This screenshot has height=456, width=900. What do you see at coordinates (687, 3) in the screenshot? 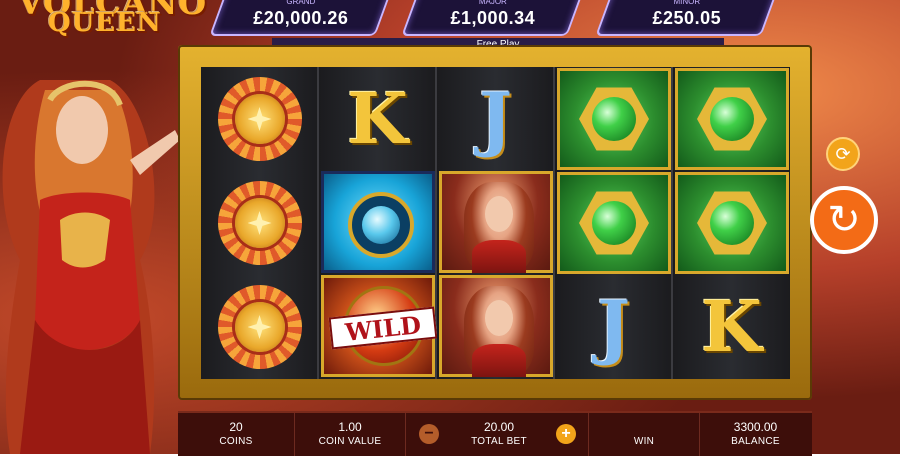
I see `jackpot-label: MINOR` at bounding box center [687, 3].